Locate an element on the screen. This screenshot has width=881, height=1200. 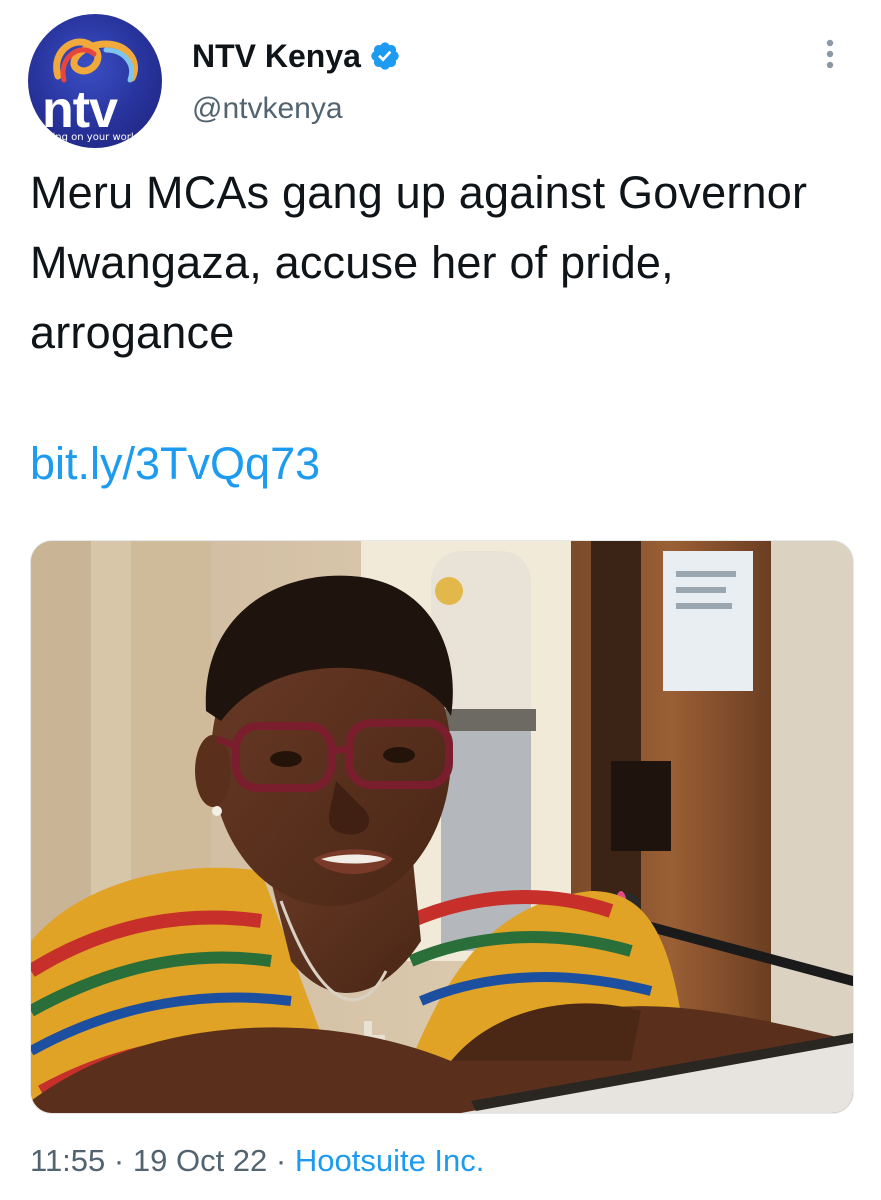
tweet-date: 19 Oct 22 is located at coordinates (200, 1160).